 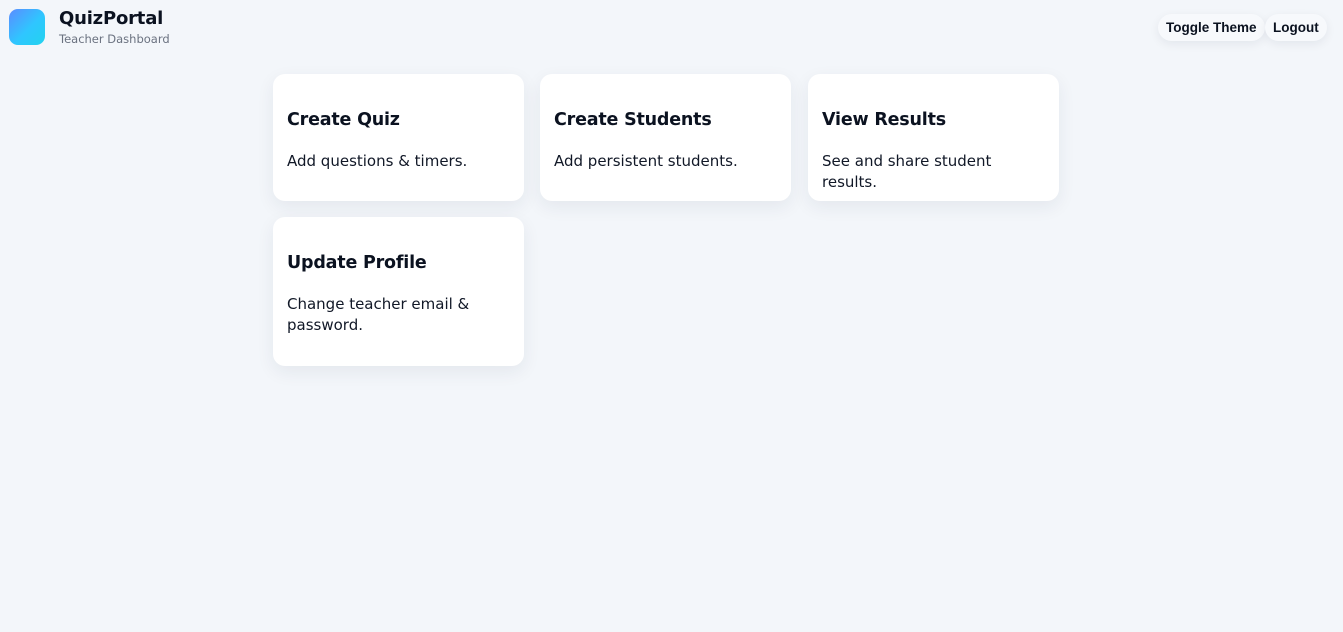 I want to click on card-description: See and share student results., so click(x=907, y=171).